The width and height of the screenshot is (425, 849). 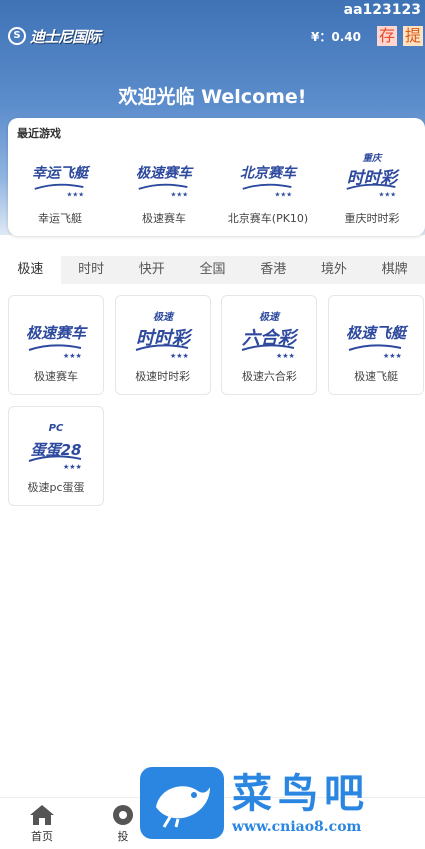 I want to click on balance-row: ¥：0.40 存 提, so click(x=367, y=36).